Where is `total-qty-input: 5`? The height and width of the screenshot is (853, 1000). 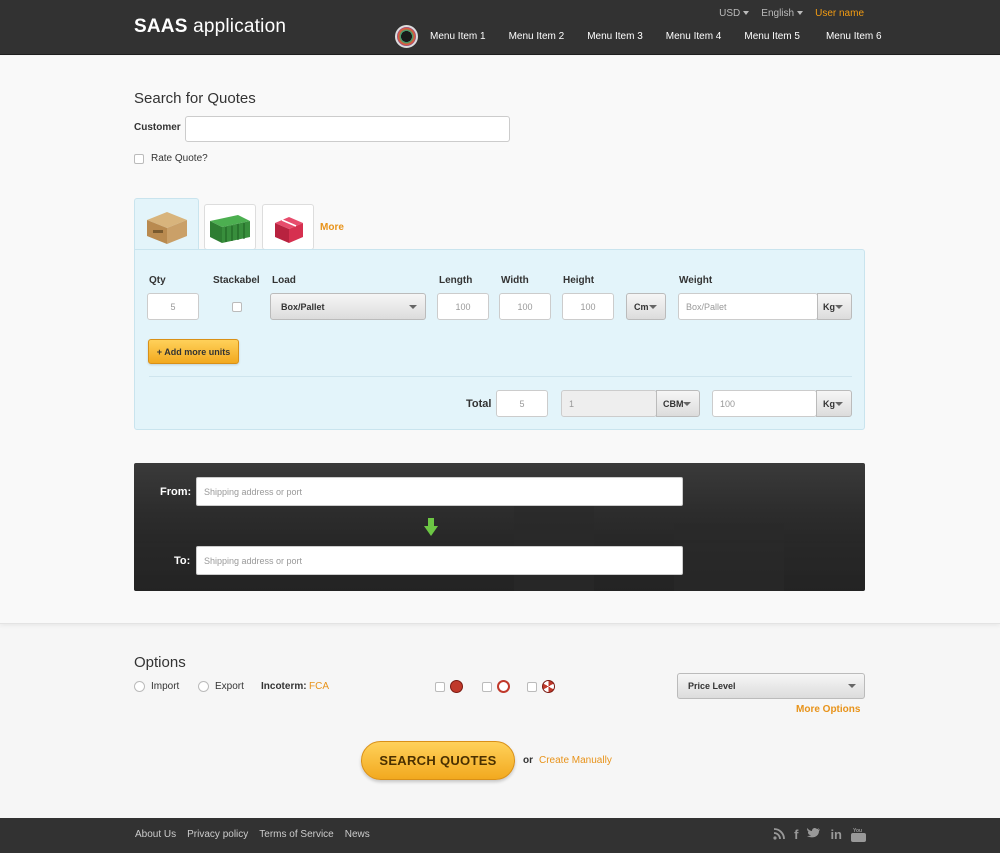
total-qty-input: 5 is located at coordinates (522, 403).